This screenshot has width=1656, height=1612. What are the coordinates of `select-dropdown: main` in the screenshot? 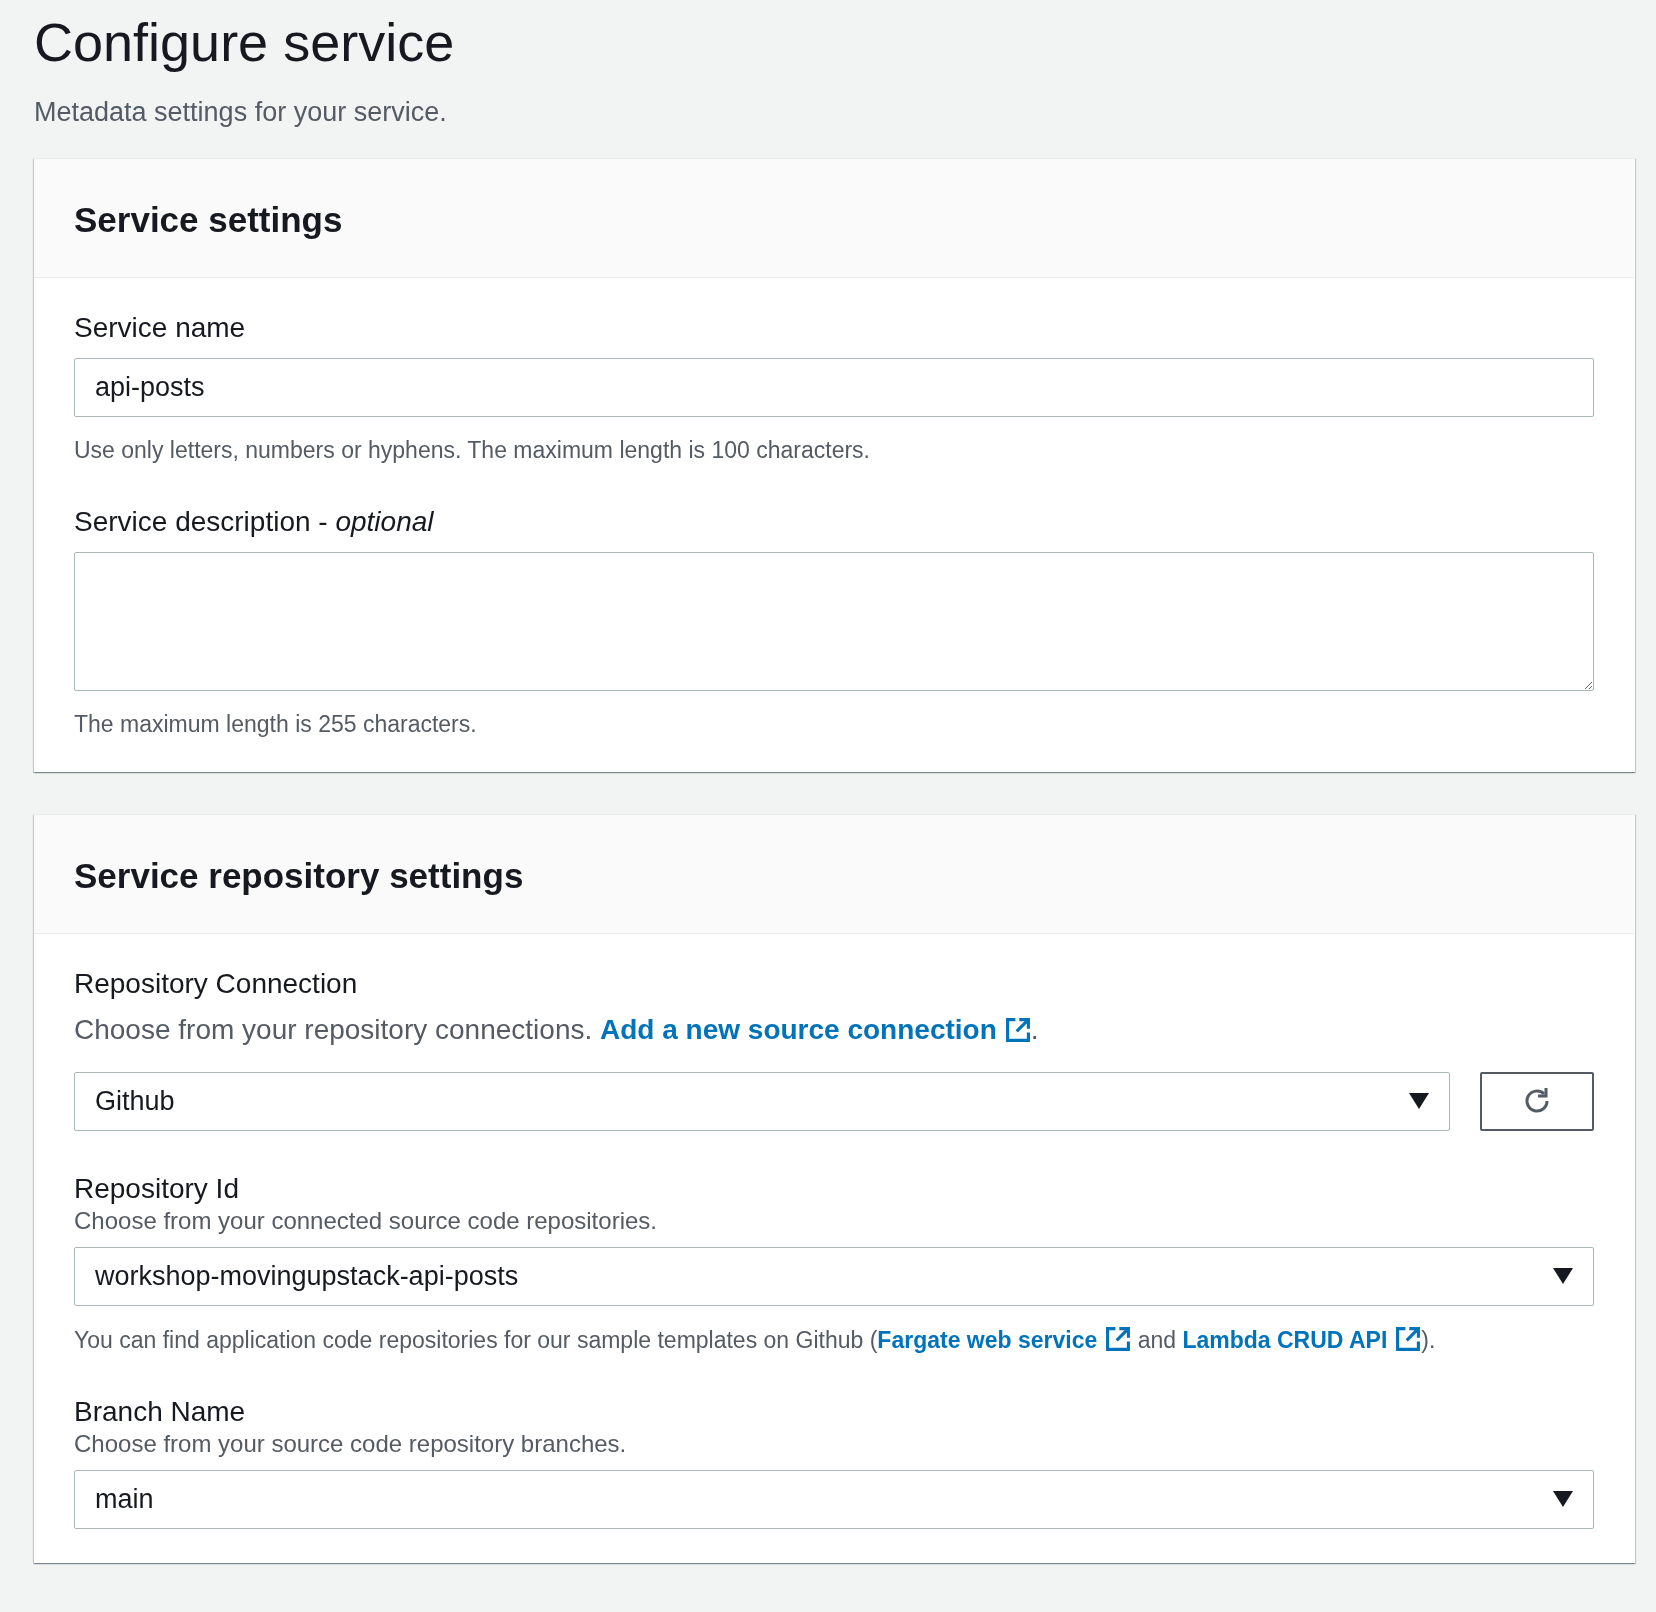 It's located at (834, 1499).